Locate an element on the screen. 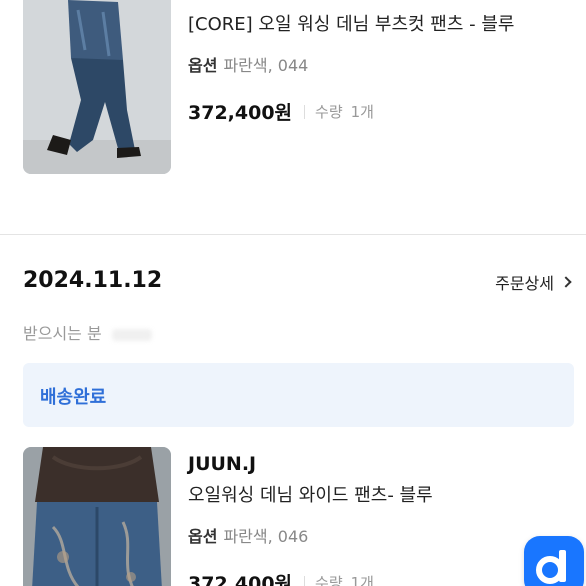  product-photo-denim-bootcut-icon is located at coordinates (97, 87).